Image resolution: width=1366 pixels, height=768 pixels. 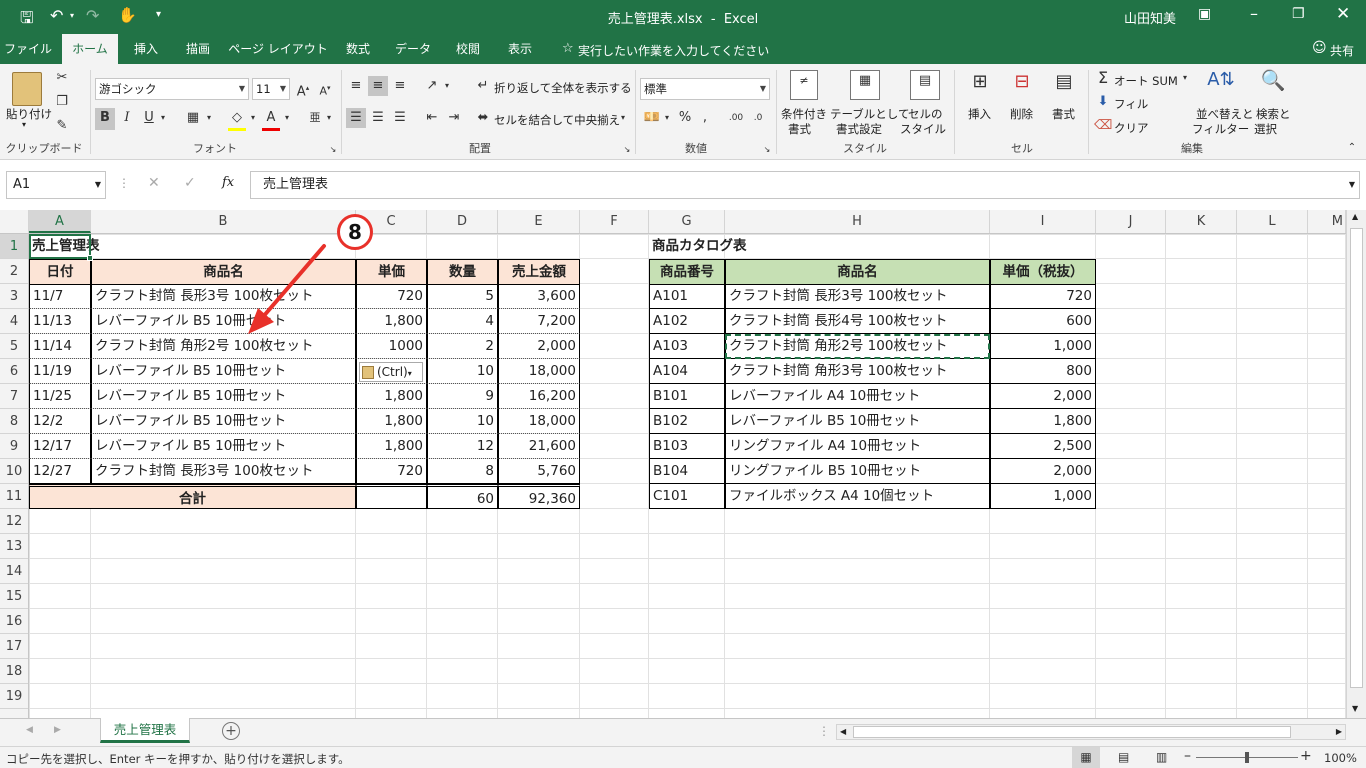 What do you see at coordinates (1273, 85) in the screenshot?
I see `find-select-icon: 🔍` at bounding box center [1273, 85].